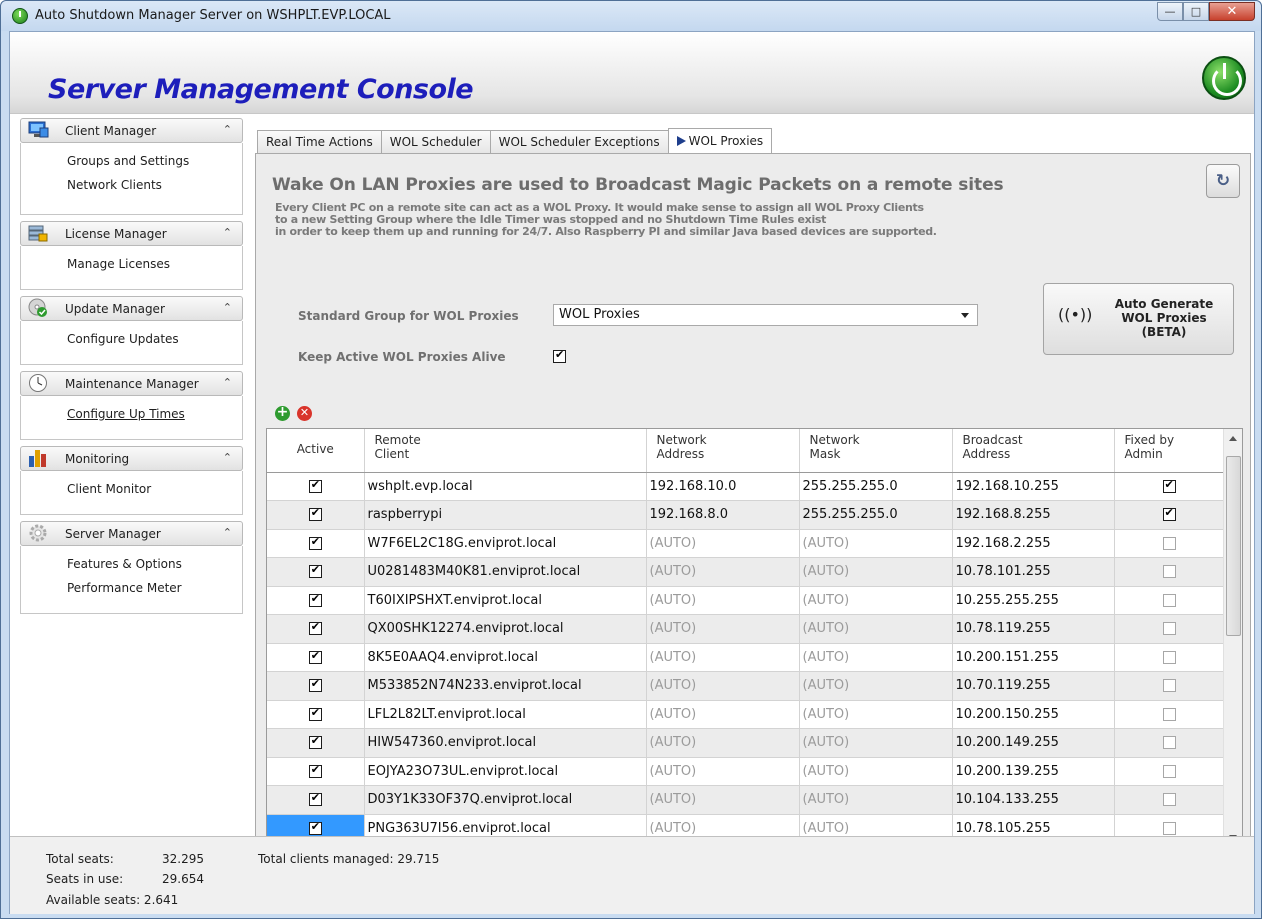  What do you see at coordinates (154, 564) in the screenshot?
I see `sidebar-item-features-options: Features & Options` at bounding box center [154, 564].